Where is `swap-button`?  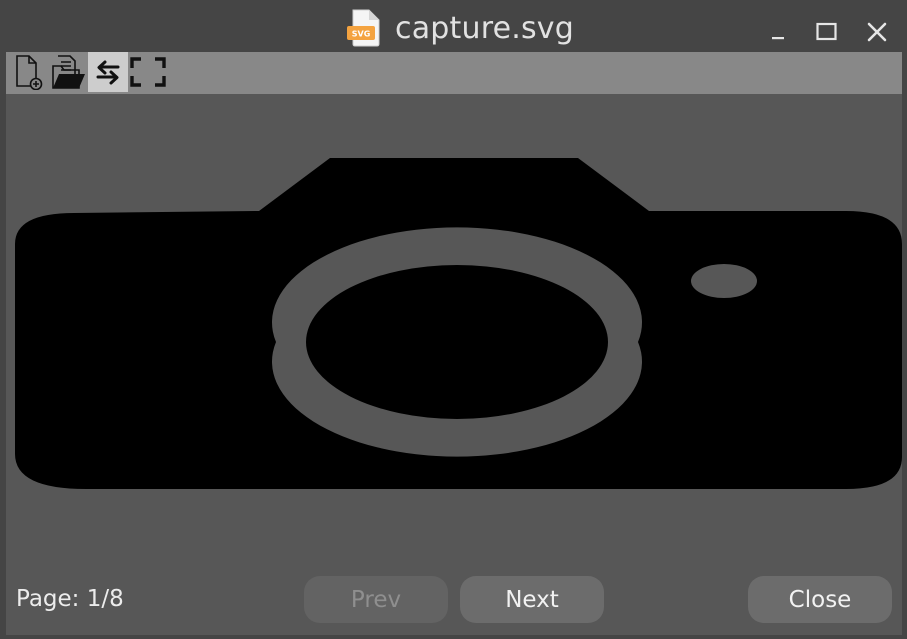 swap-button is located at coordinates (108, 72).